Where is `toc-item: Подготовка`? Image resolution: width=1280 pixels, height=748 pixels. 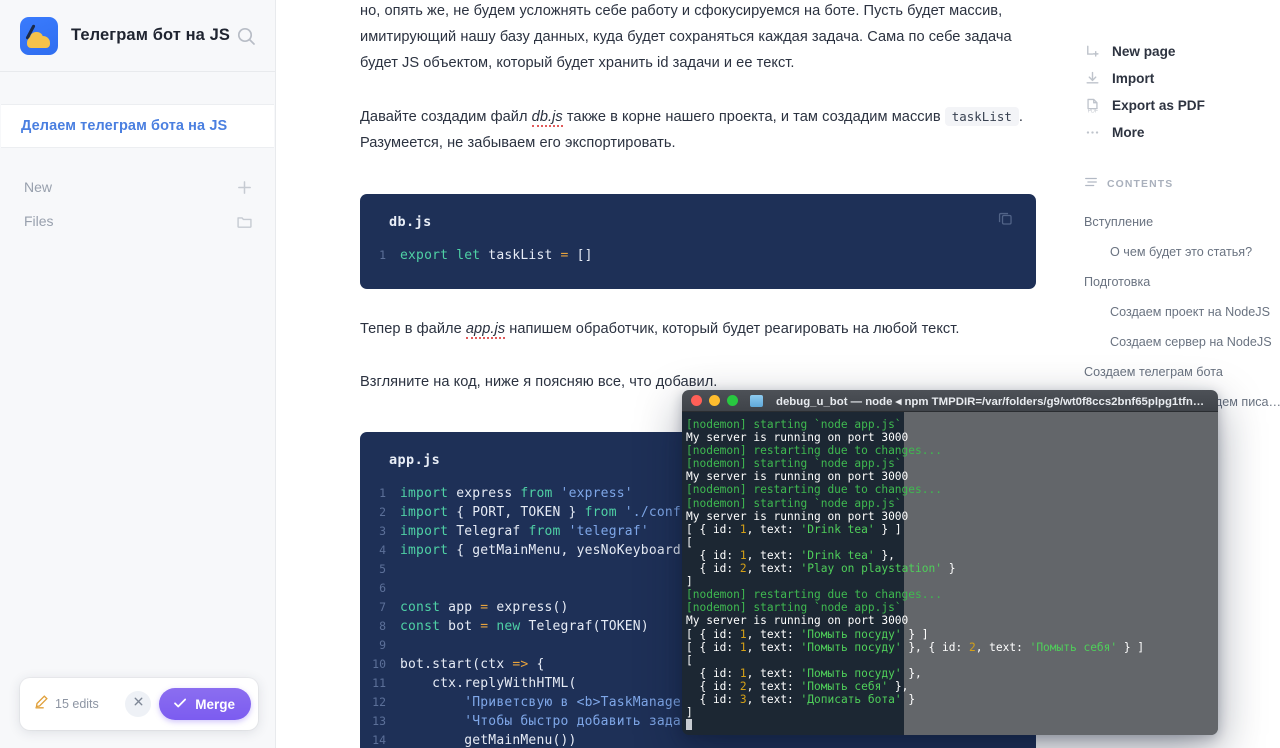
toc-item: Подготовка is located at coordinates (1174, 282).